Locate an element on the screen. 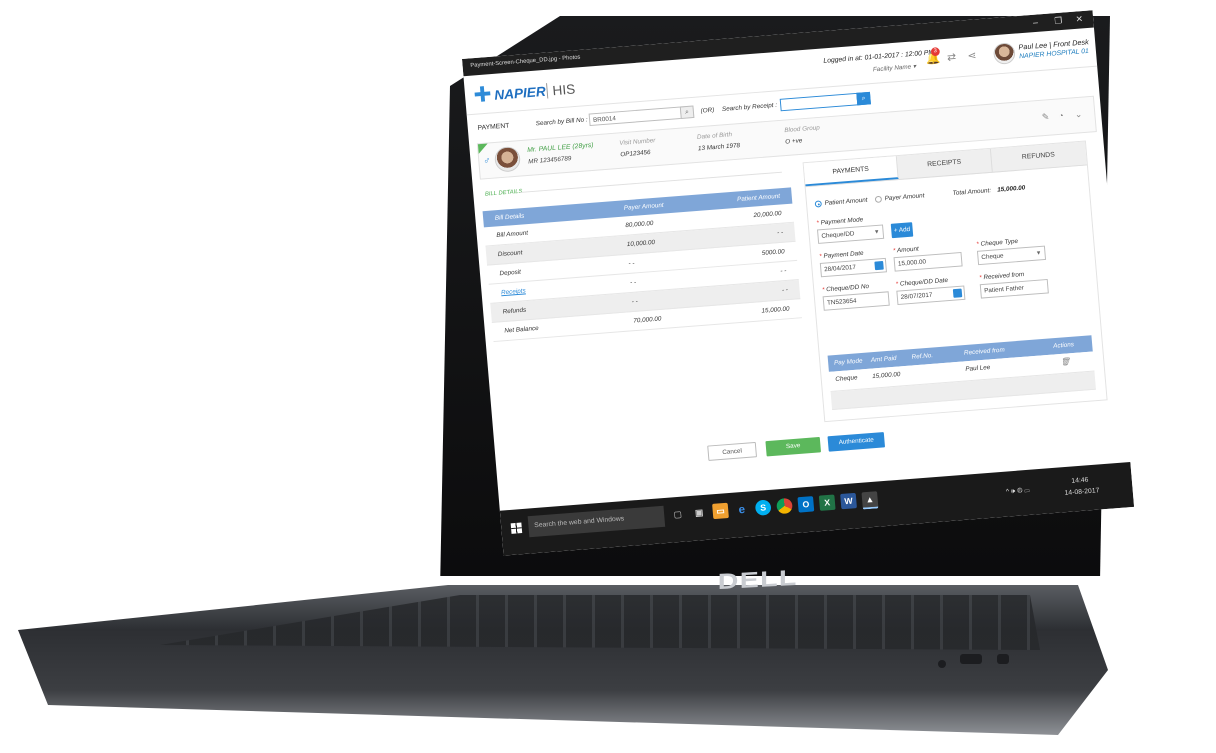  page-title: PAYMENT is located at coordinates (493, 127).